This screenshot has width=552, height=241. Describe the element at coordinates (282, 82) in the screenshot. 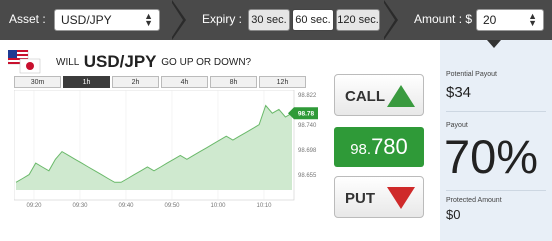

I see `tab-12h: 12h` at that location.